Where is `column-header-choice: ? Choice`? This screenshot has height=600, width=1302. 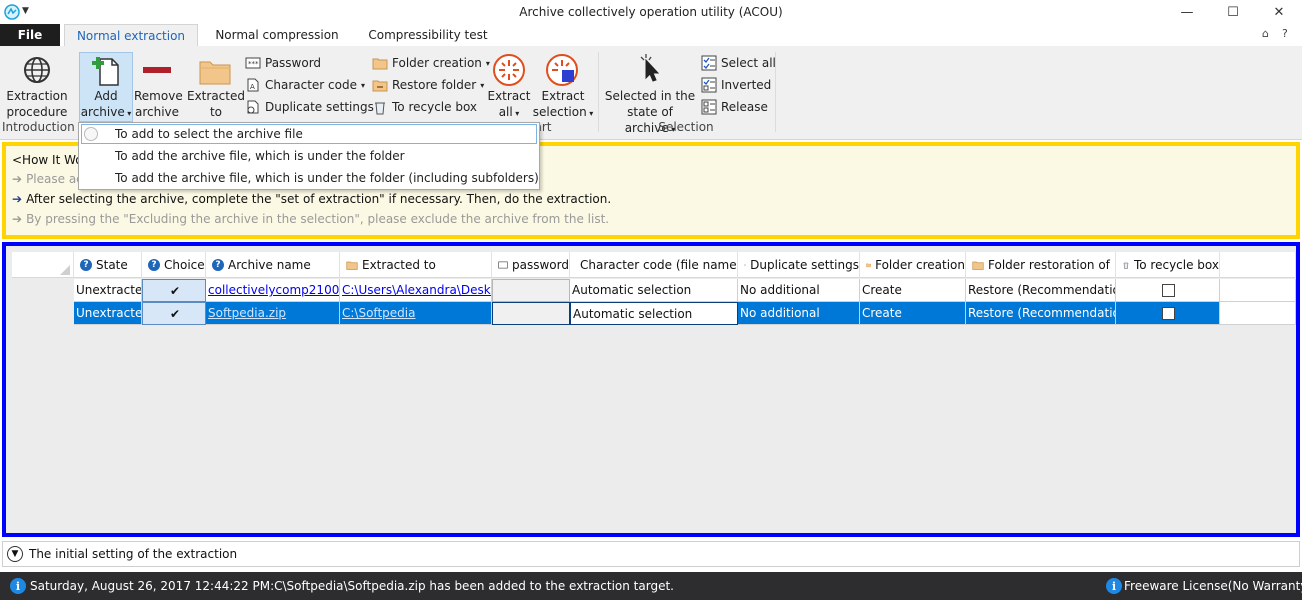
column-header-choice: ? Choice is located at coordinates (174, 265).